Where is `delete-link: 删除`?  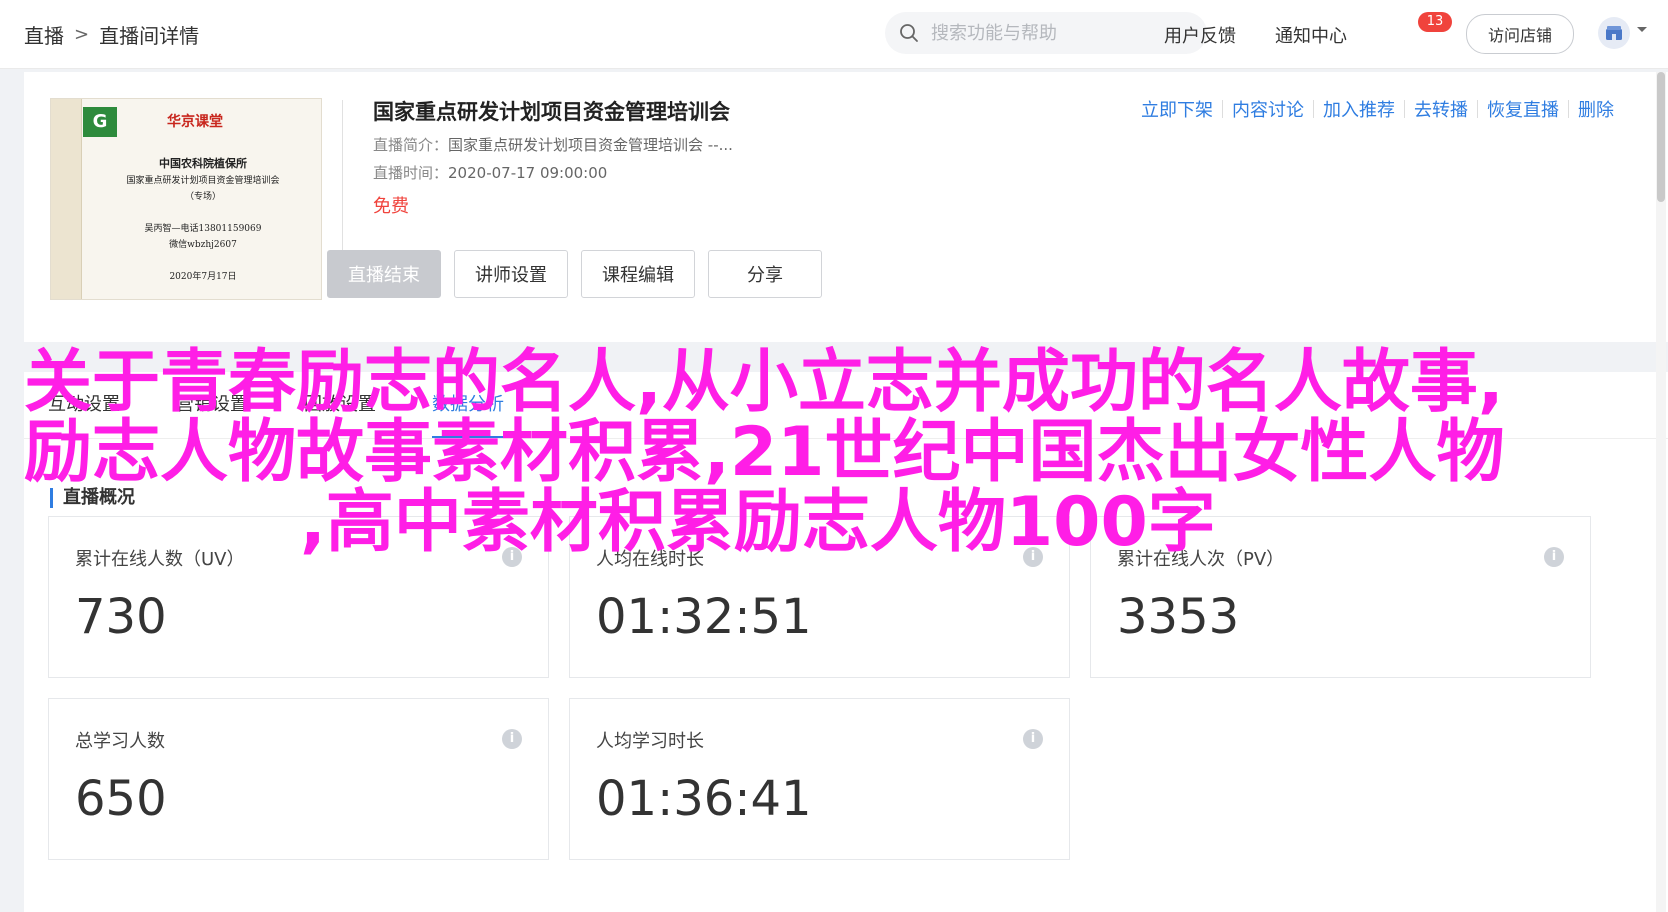
delete-link: 删除 is located at coordinates (1596, 109).